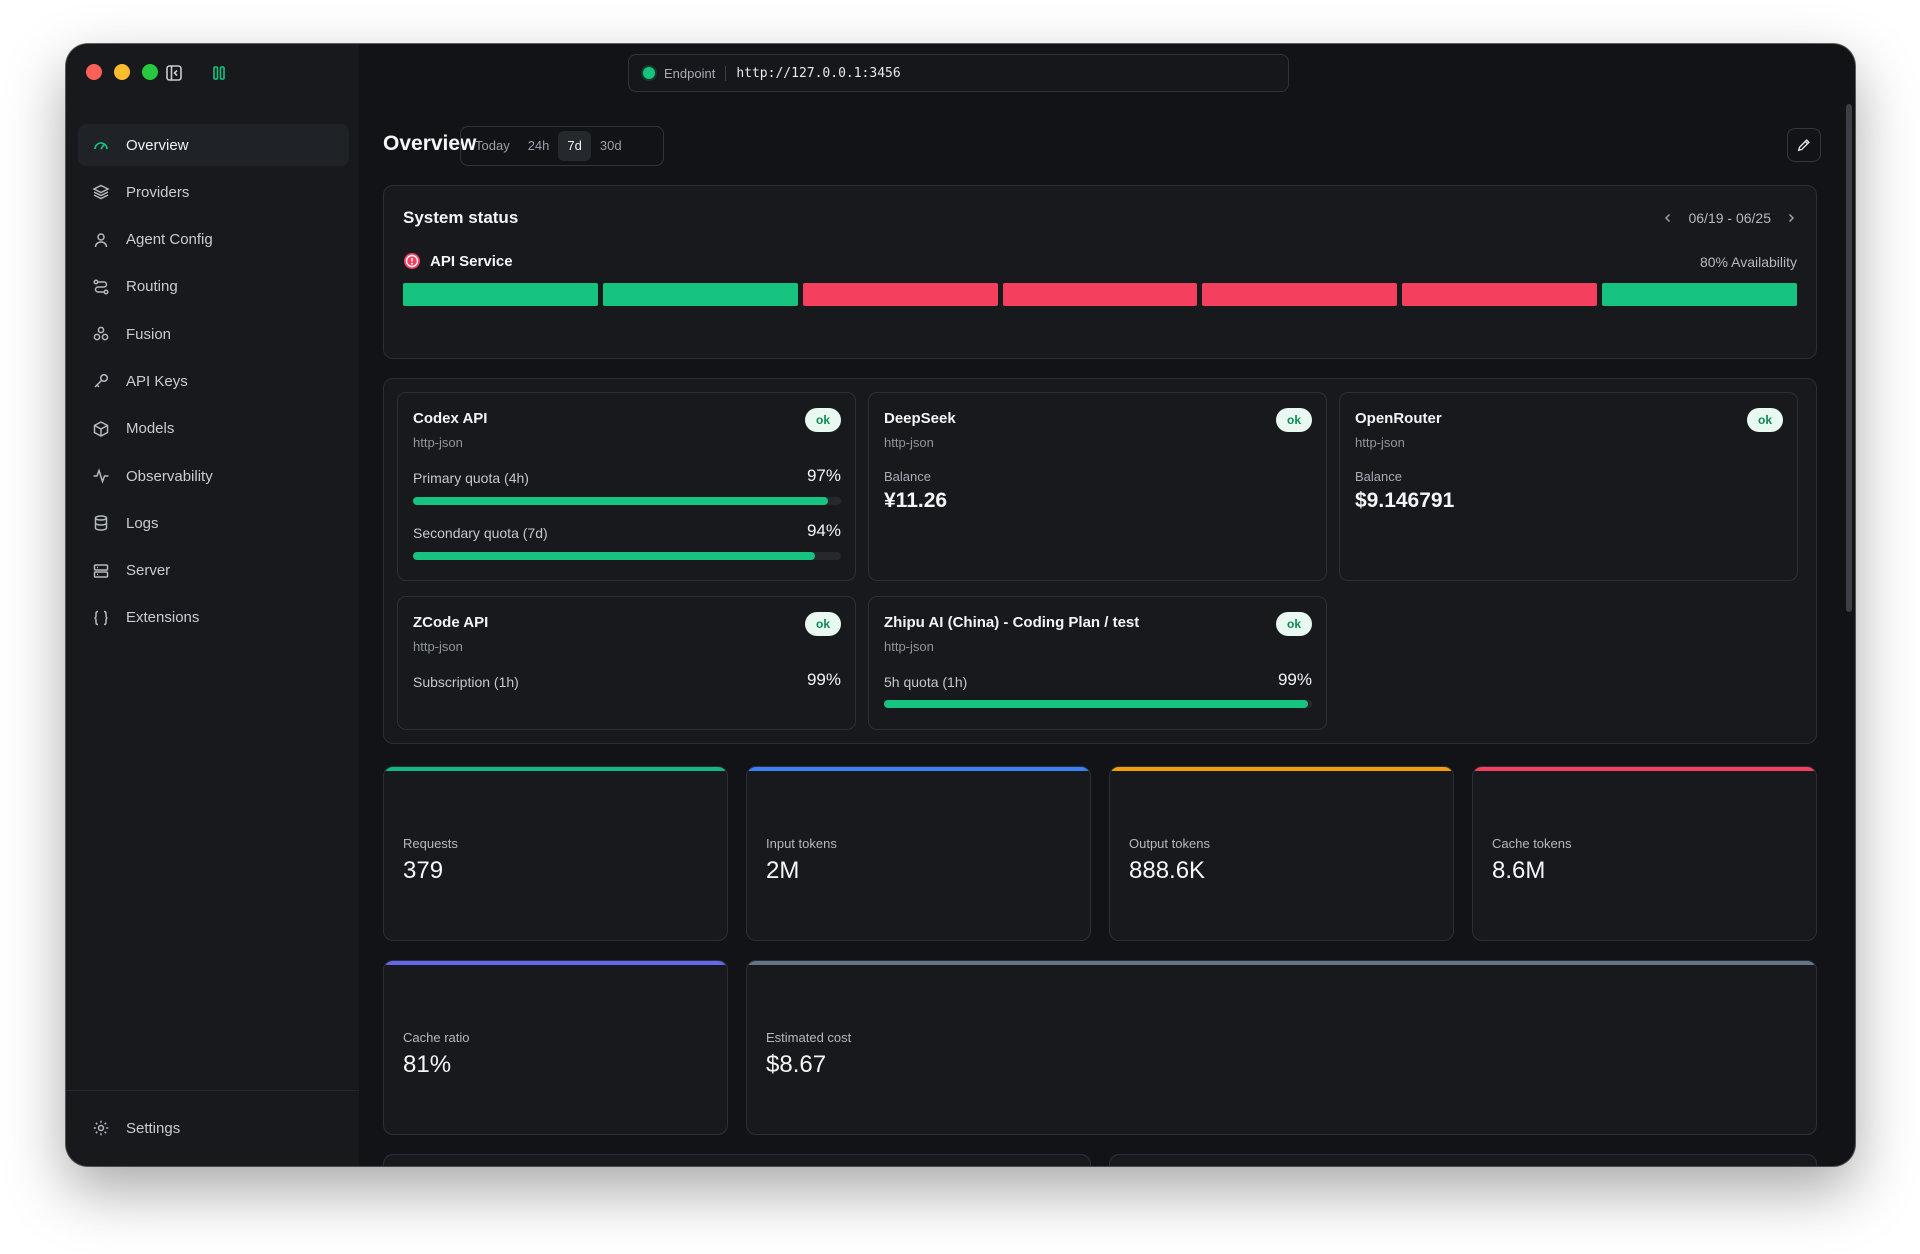  What do you see at coordinates (918, 853) in the screenshot?
I see `metric-card-input-tokens: Input tokens 2M` at bounding box center [918, 853].